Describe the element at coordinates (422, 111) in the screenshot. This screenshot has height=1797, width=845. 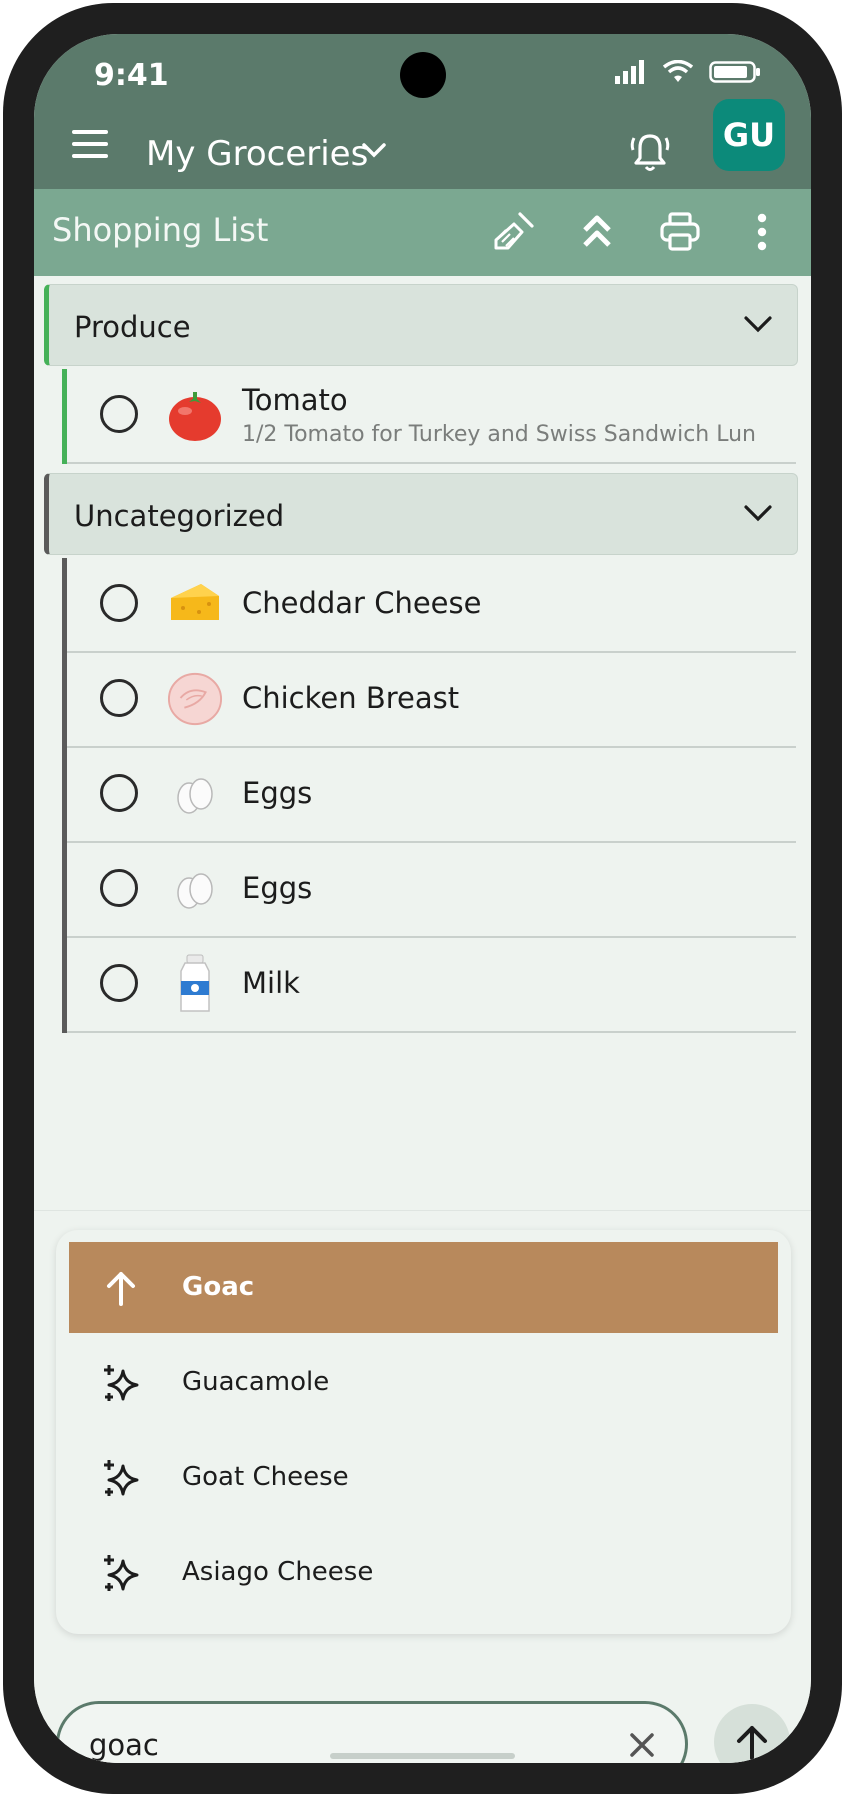
I see `app-bar: 9:41 My Groceries GU` at that location.